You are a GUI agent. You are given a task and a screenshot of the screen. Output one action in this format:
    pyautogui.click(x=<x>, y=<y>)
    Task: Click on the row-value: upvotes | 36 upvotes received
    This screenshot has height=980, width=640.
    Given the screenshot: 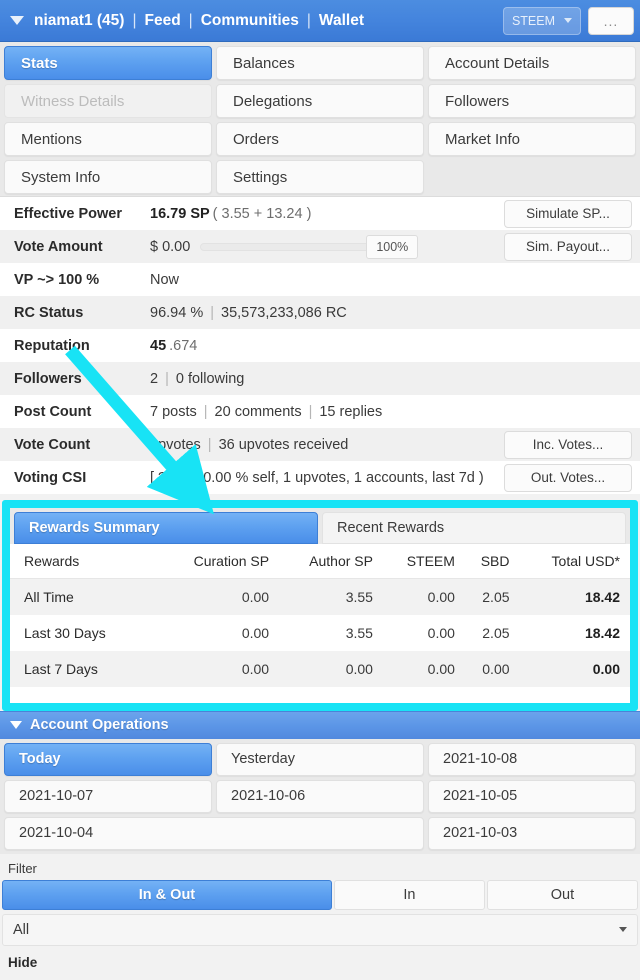 What is the action you would take?
    pyautogui.click(x=327, y=445)
    